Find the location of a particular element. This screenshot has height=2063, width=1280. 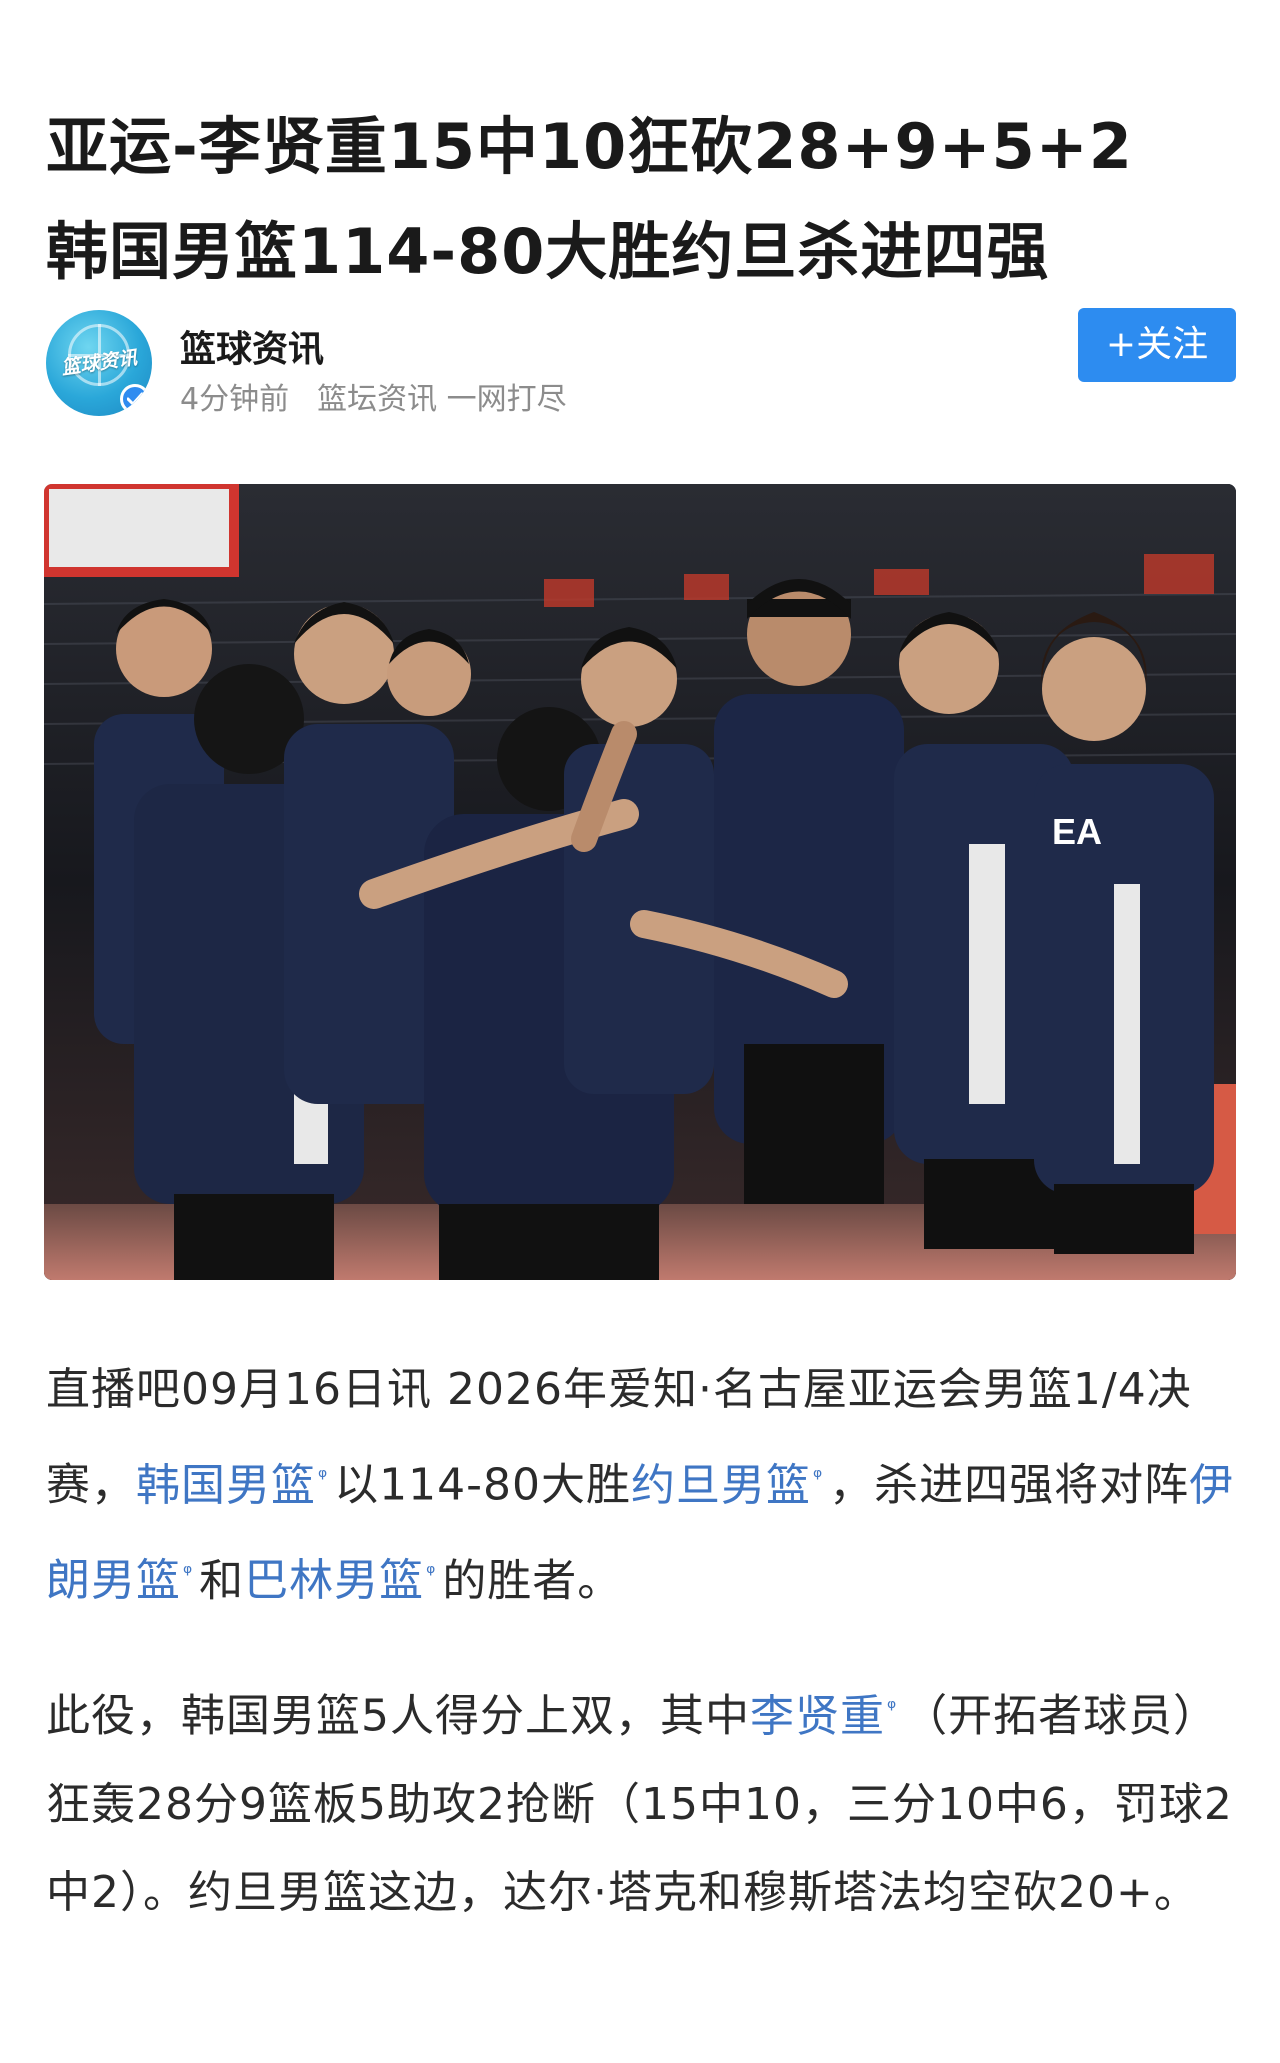

author-row: 篮球资讯 篮球资讯 4分钟前 篮坛资讯 一网打尽 +关注 is located at coordinates (641, 363).